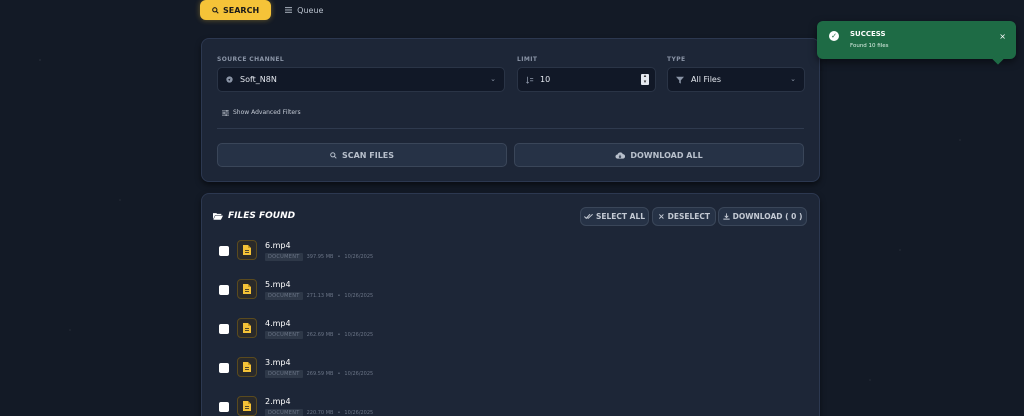  What do you see at coordinates (229, 79) in the screenshot?
I see `channel-icon` at bounding box center [229, 79].